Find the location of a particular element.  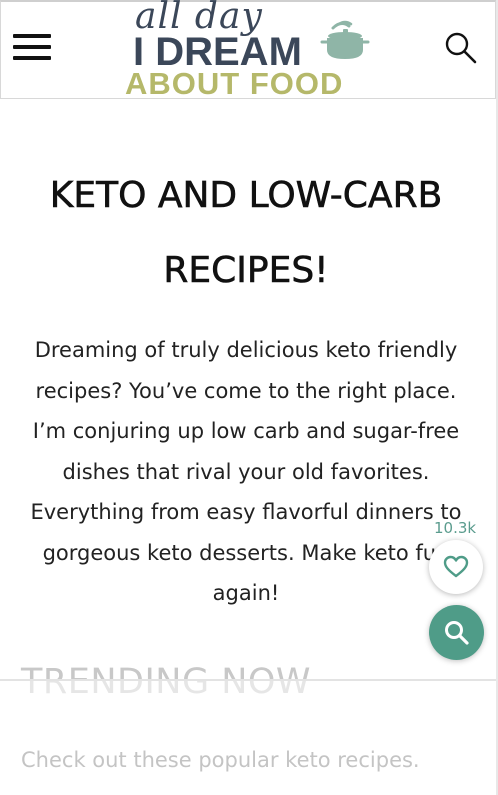

hamburger-menu-button is located at coordinates (32, 48).